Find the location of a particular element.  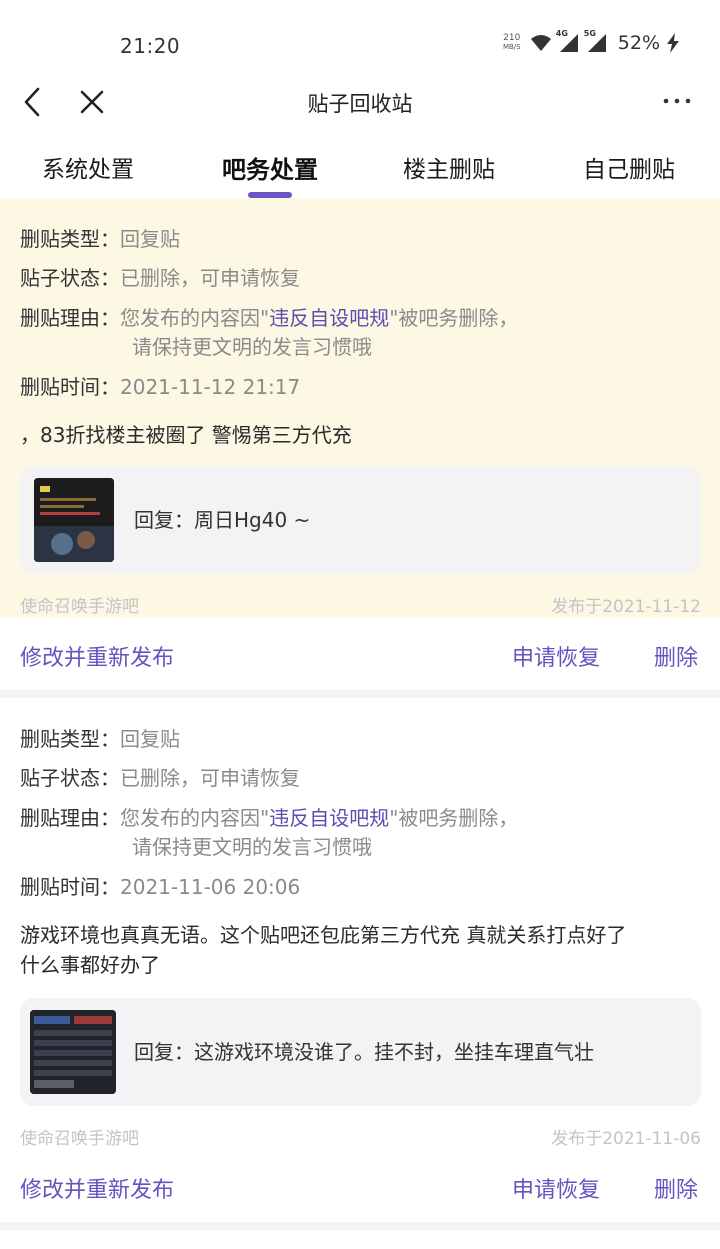

quoted-reply: 回复：周日Hg40 ~ is located at coordinates (360, 520).